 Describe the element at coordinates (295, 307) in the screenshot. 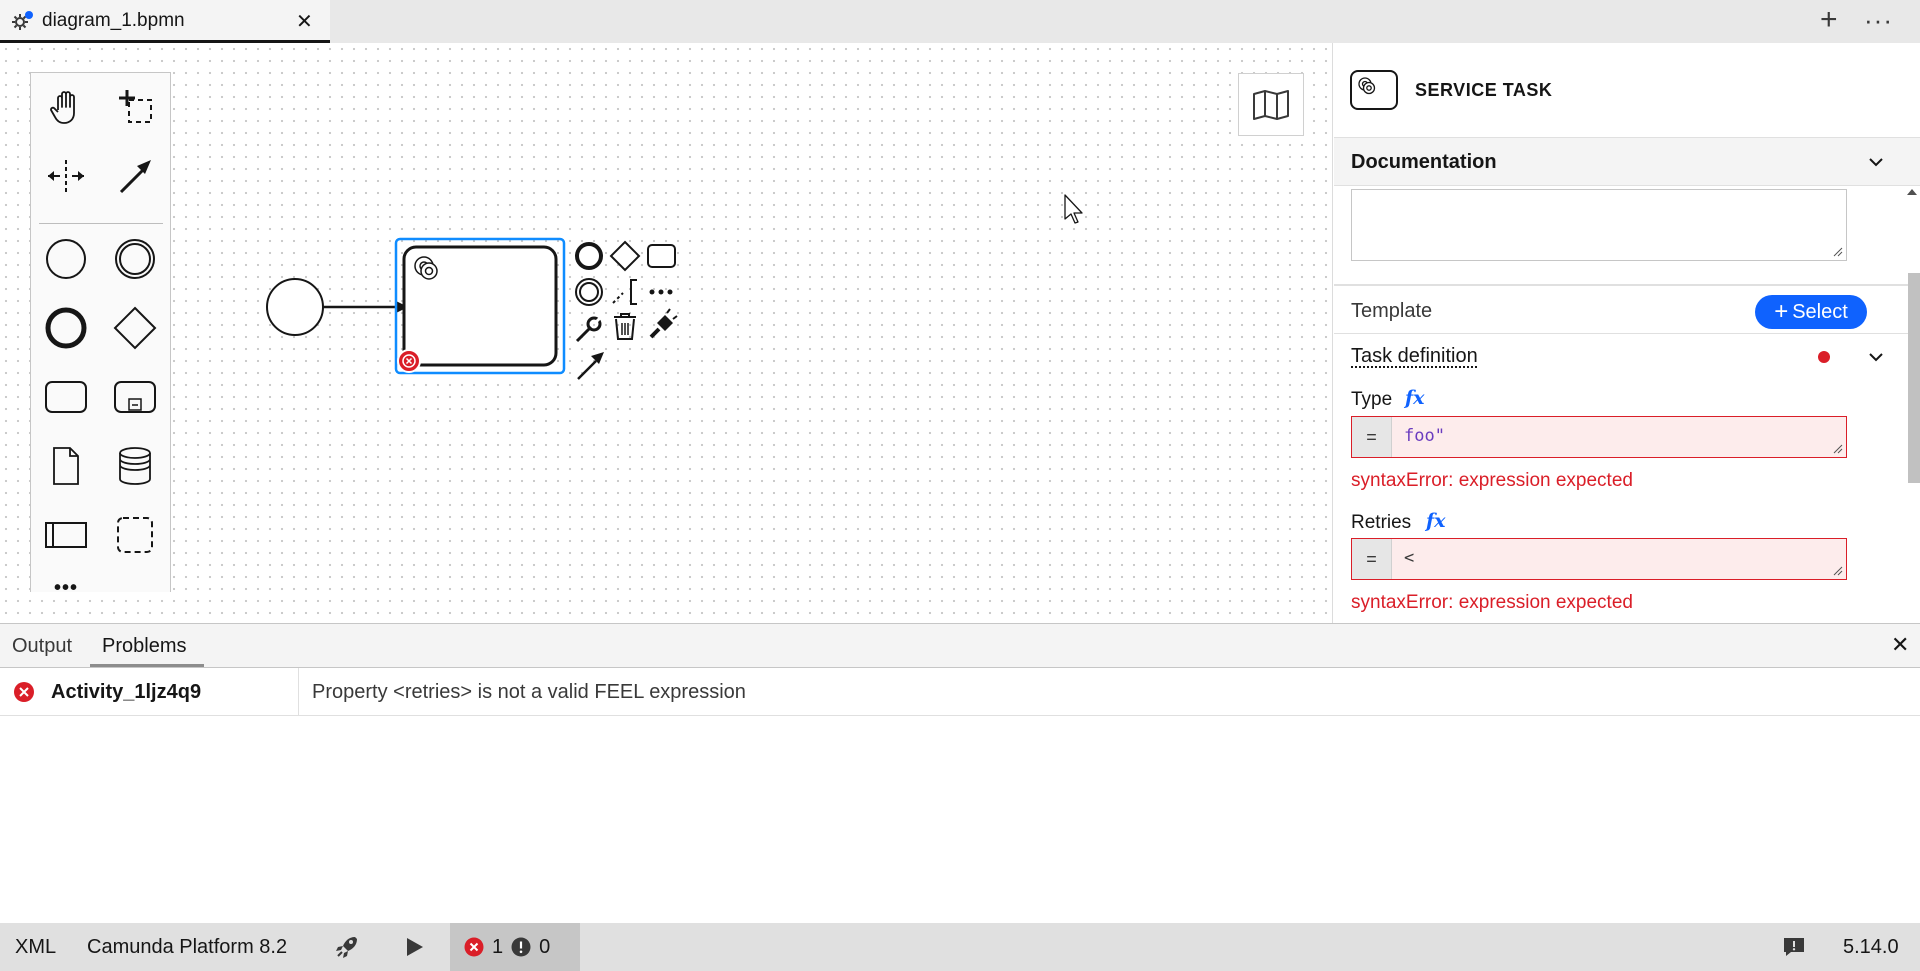

I see `start-event` at that location.